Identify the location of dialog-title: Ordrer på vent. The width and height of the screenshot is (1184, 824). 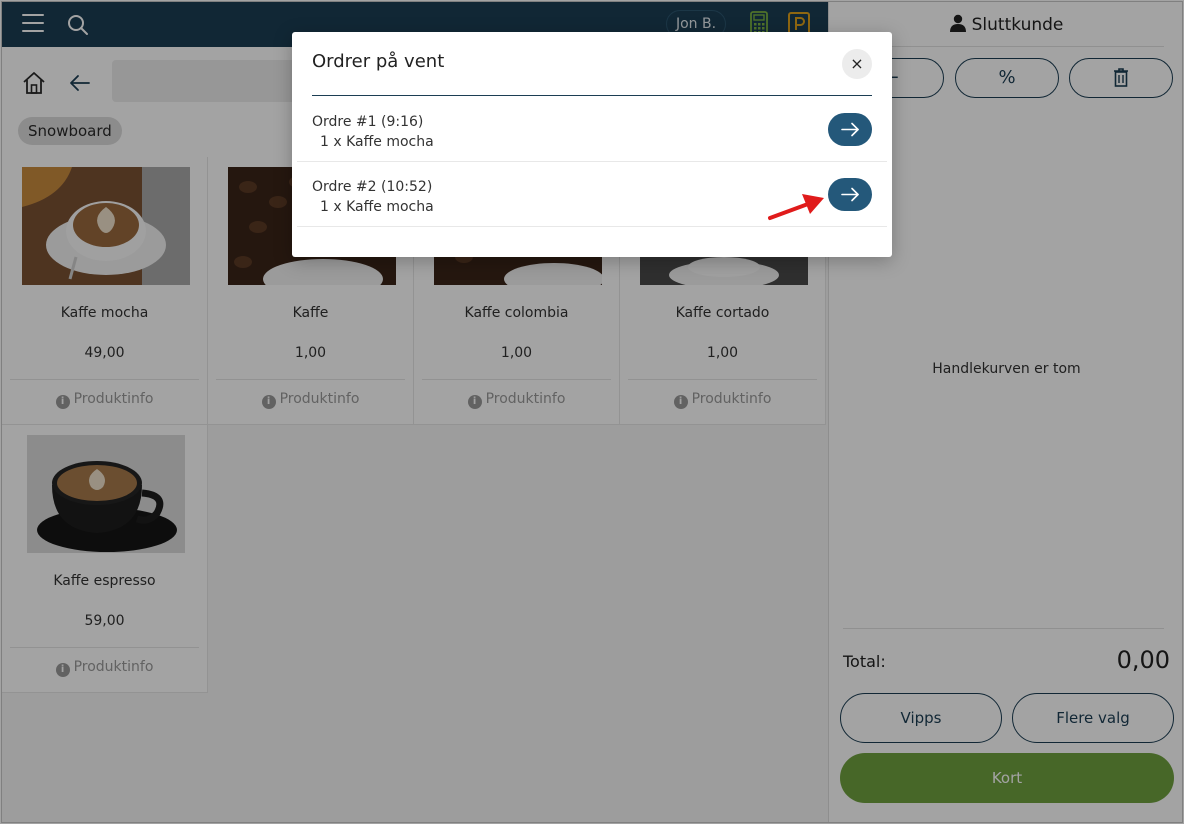
(378, 61).